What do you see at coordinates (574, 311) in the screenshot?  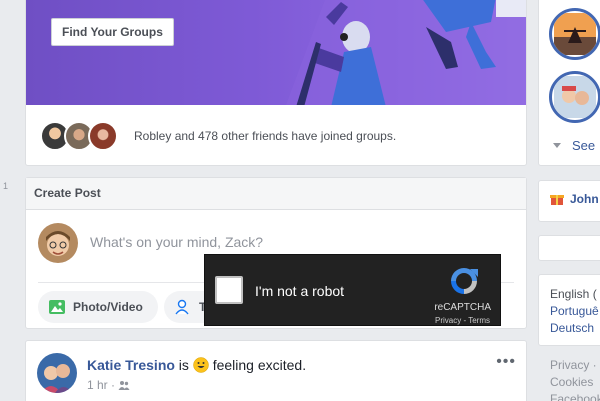 I see `language-portuguese: Portuguê` at bounding box center [574, 311].